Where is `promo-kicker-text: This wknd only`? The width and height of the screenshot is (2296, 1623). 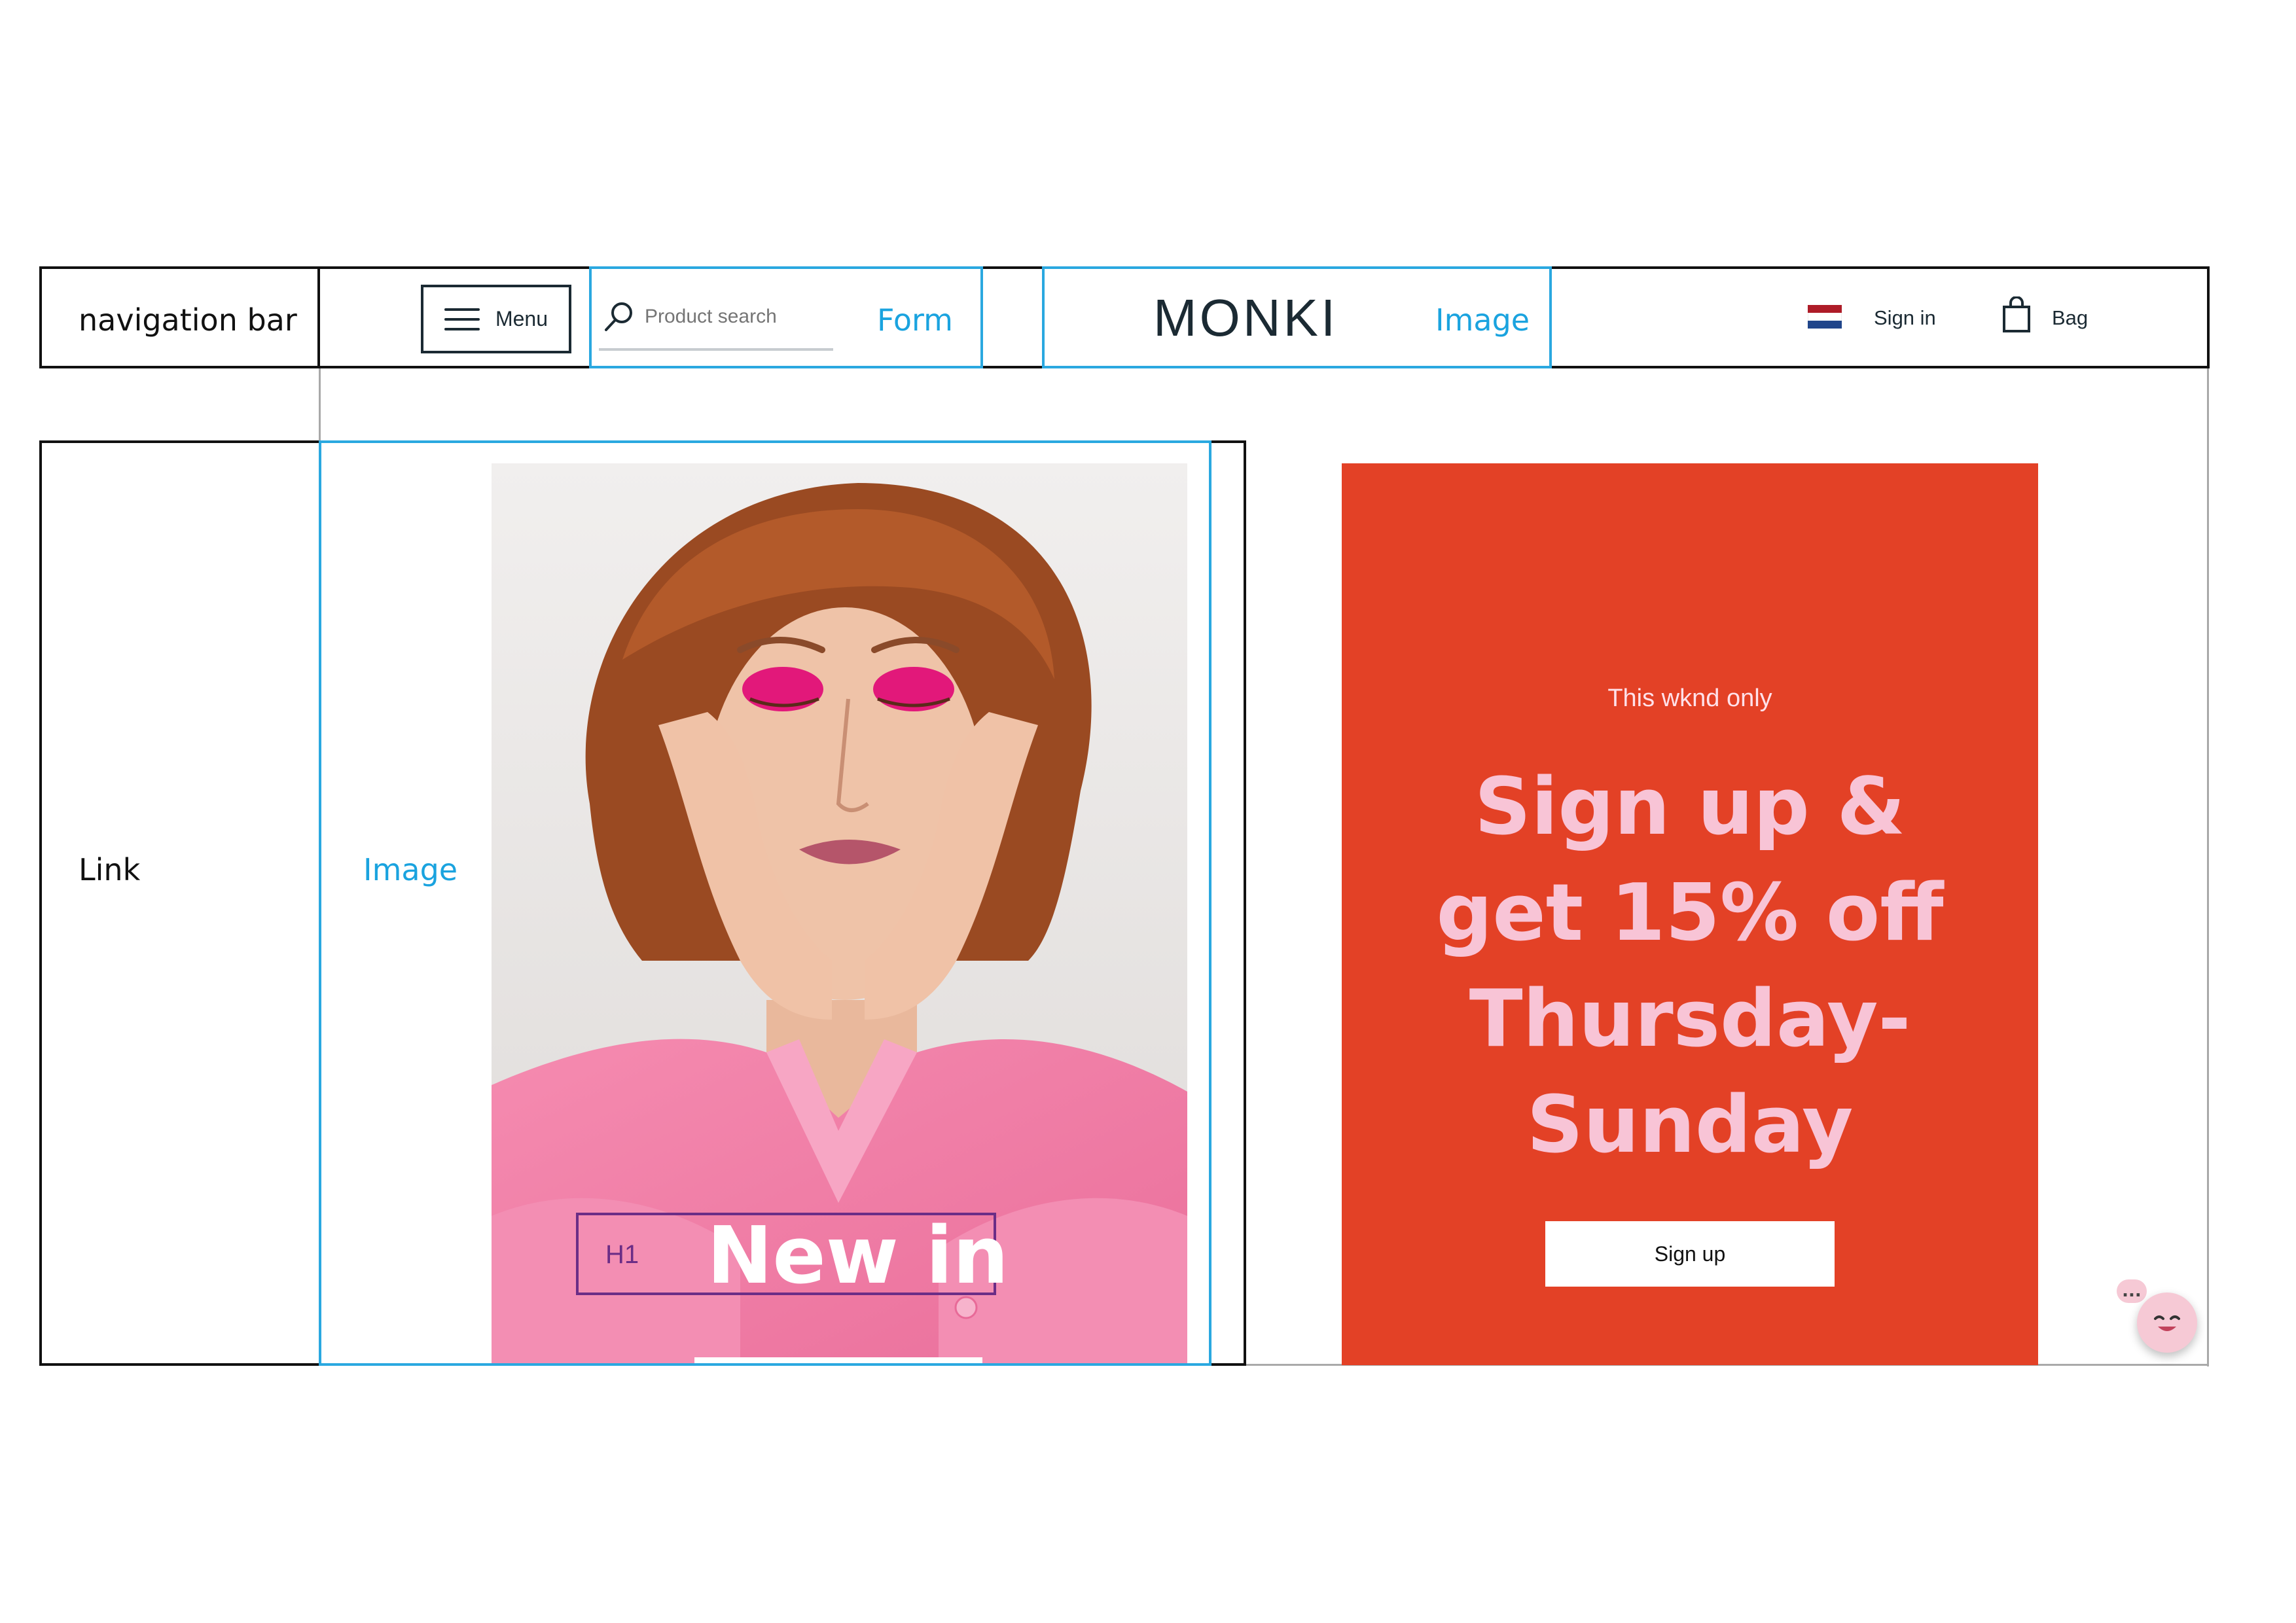
promo-kicker-text: This wknd only is located at coordinates (1689, 698).